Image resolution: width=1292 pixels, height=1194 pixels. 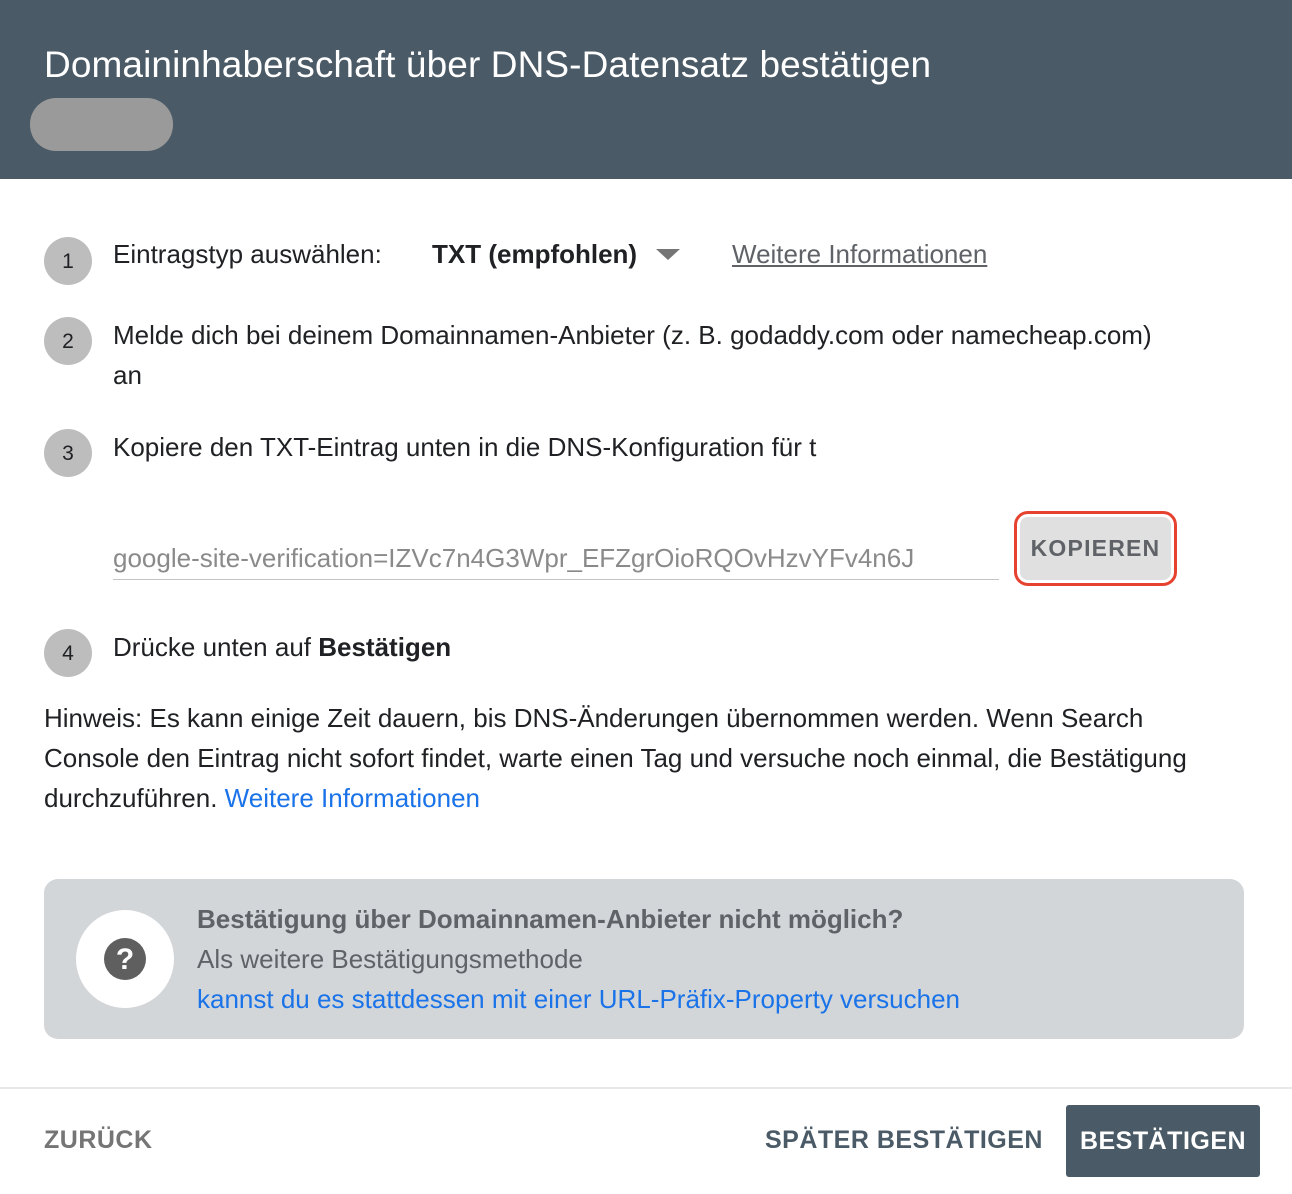 I want to click on step-2-line-2: an, so click(x=127, y=375).